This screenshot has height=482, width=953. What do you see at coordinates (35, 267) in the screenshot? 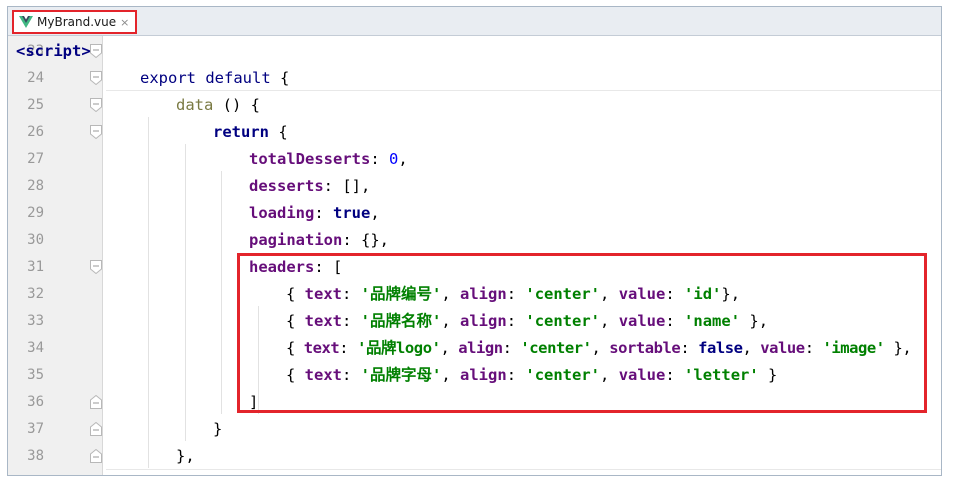
I see `line-number: 31` at bounding box center [35, 267].